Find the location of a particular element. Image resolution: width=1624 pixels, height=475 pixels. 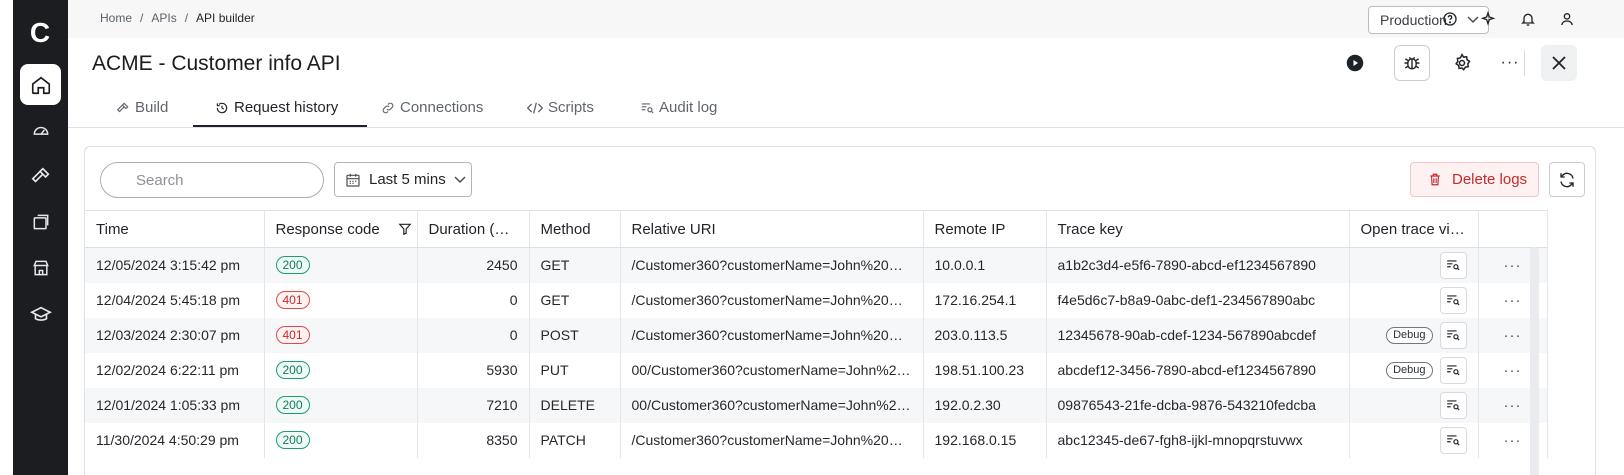

breadcrumb-home: Home is located at coordinates (116, 18).